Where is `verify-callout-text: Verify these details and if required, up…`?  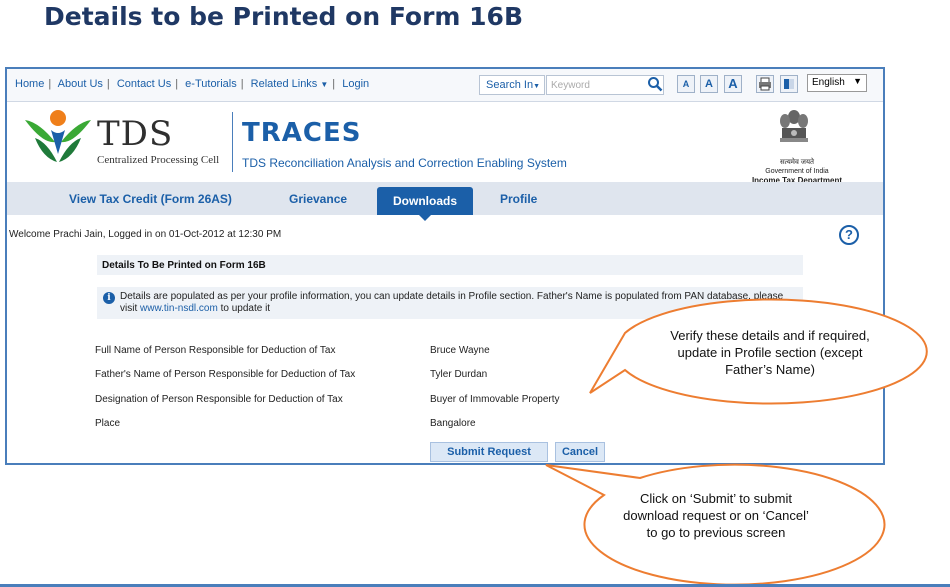
verify-callout-text: Verify these details and if required, up… is located at coordinates (770, 352).